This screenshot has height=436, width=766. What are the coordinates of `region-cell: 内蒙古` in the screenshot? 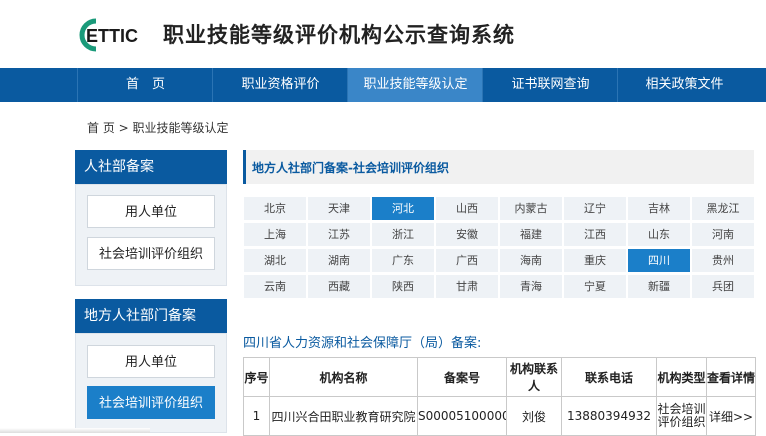 It's located at (531, 208).